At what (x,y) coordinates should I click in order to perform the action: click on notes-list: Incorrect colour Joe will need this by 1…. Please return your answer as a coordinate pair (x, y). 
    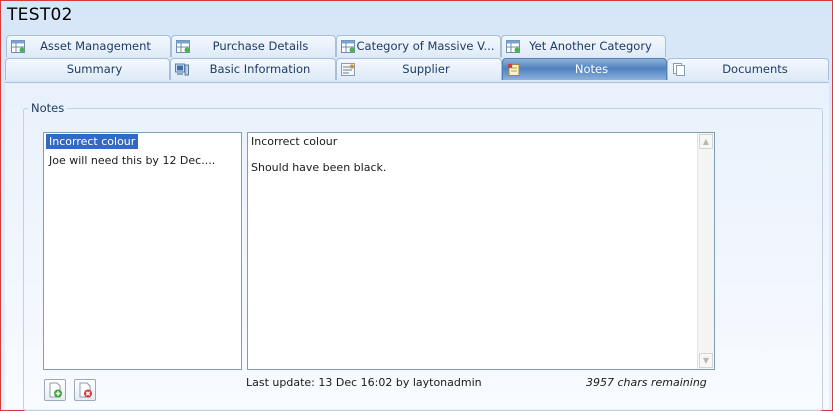
    Looking at the image, I should click on (142, 251).